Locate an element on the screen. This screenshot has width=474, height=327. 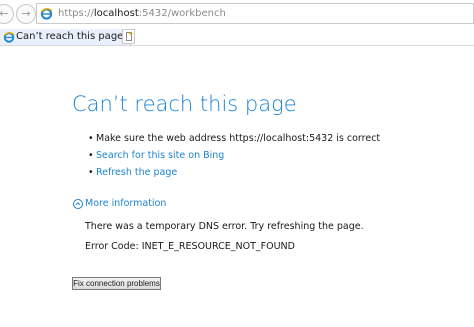
forward-button: → is located at coordinates (26, 14).